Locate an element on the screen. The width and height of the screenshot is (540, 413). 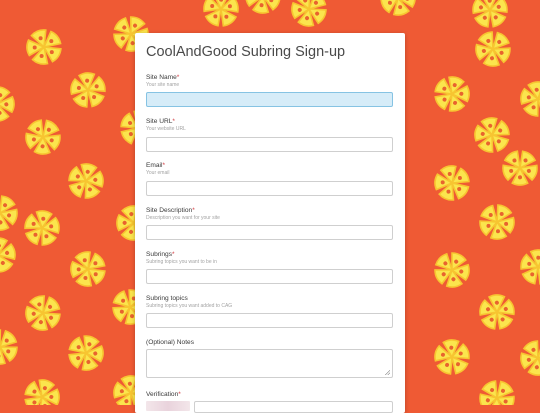
verification-field: Verification* is located at coordinates (269, 395).